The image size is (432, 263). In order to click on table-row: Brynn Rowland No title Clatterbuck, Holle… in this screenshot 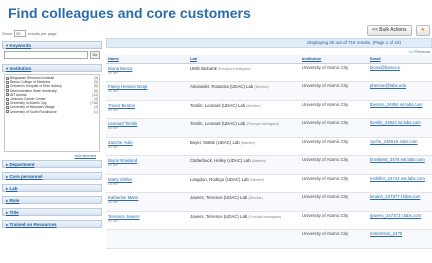, I will do `click(269, 165)`.